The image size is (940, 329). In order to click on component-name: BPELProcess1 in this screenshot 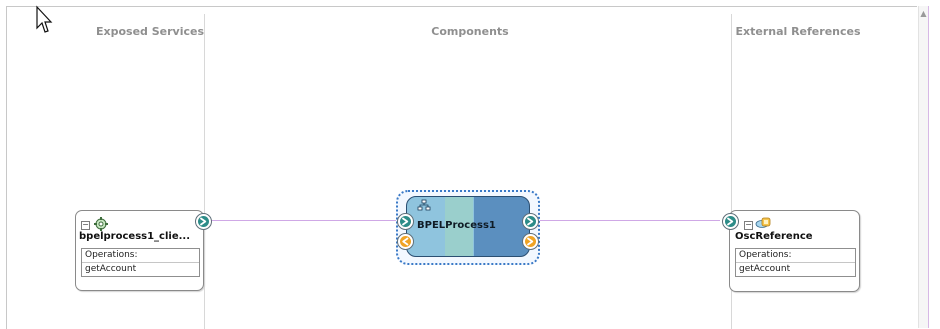, I will do `click(456, 225)`.